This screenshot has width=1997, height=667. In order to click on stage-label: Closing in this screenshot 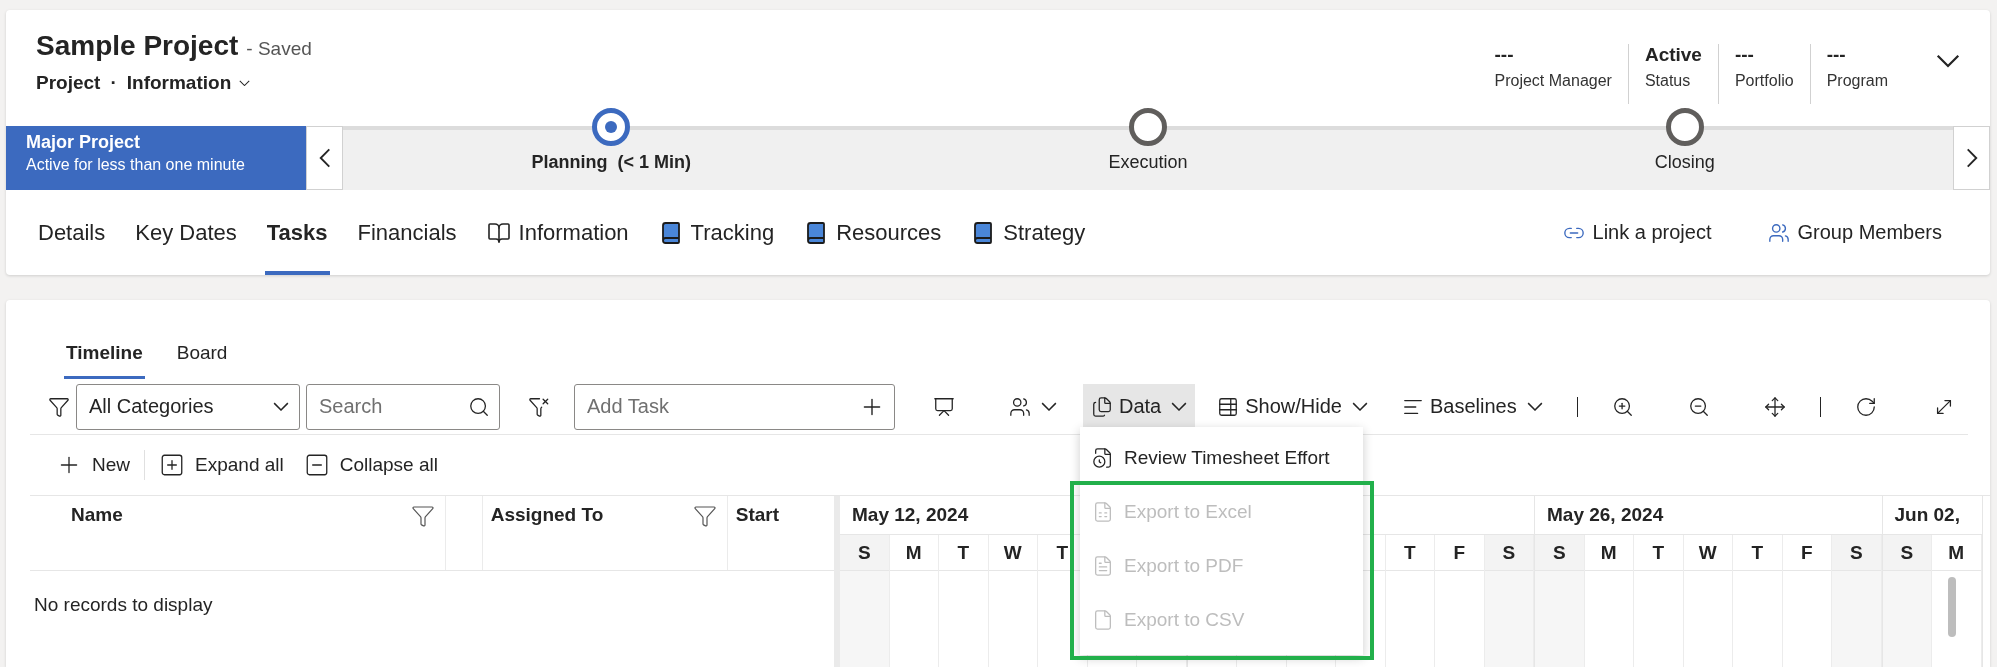, I will do `click(1684, 162)`.